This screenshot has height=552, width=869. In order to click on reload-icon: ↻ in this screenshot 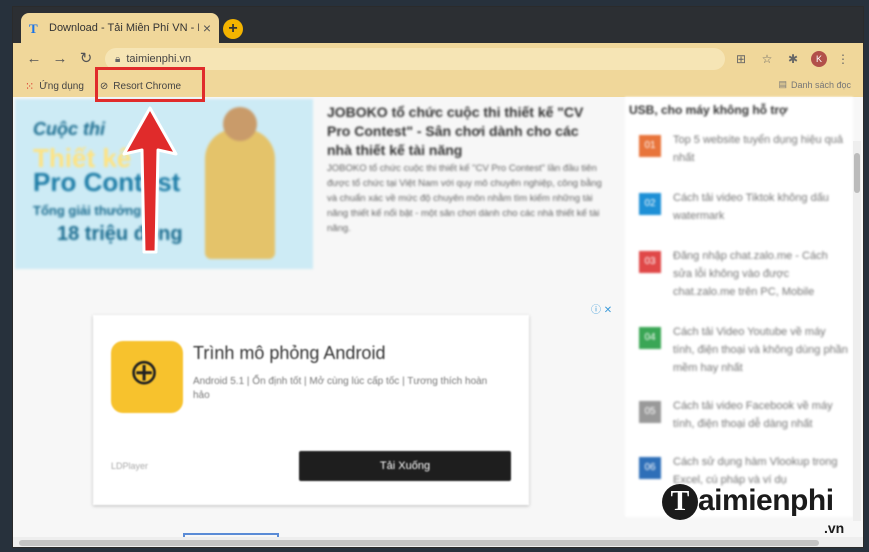, I will do `click(86, 59)`.